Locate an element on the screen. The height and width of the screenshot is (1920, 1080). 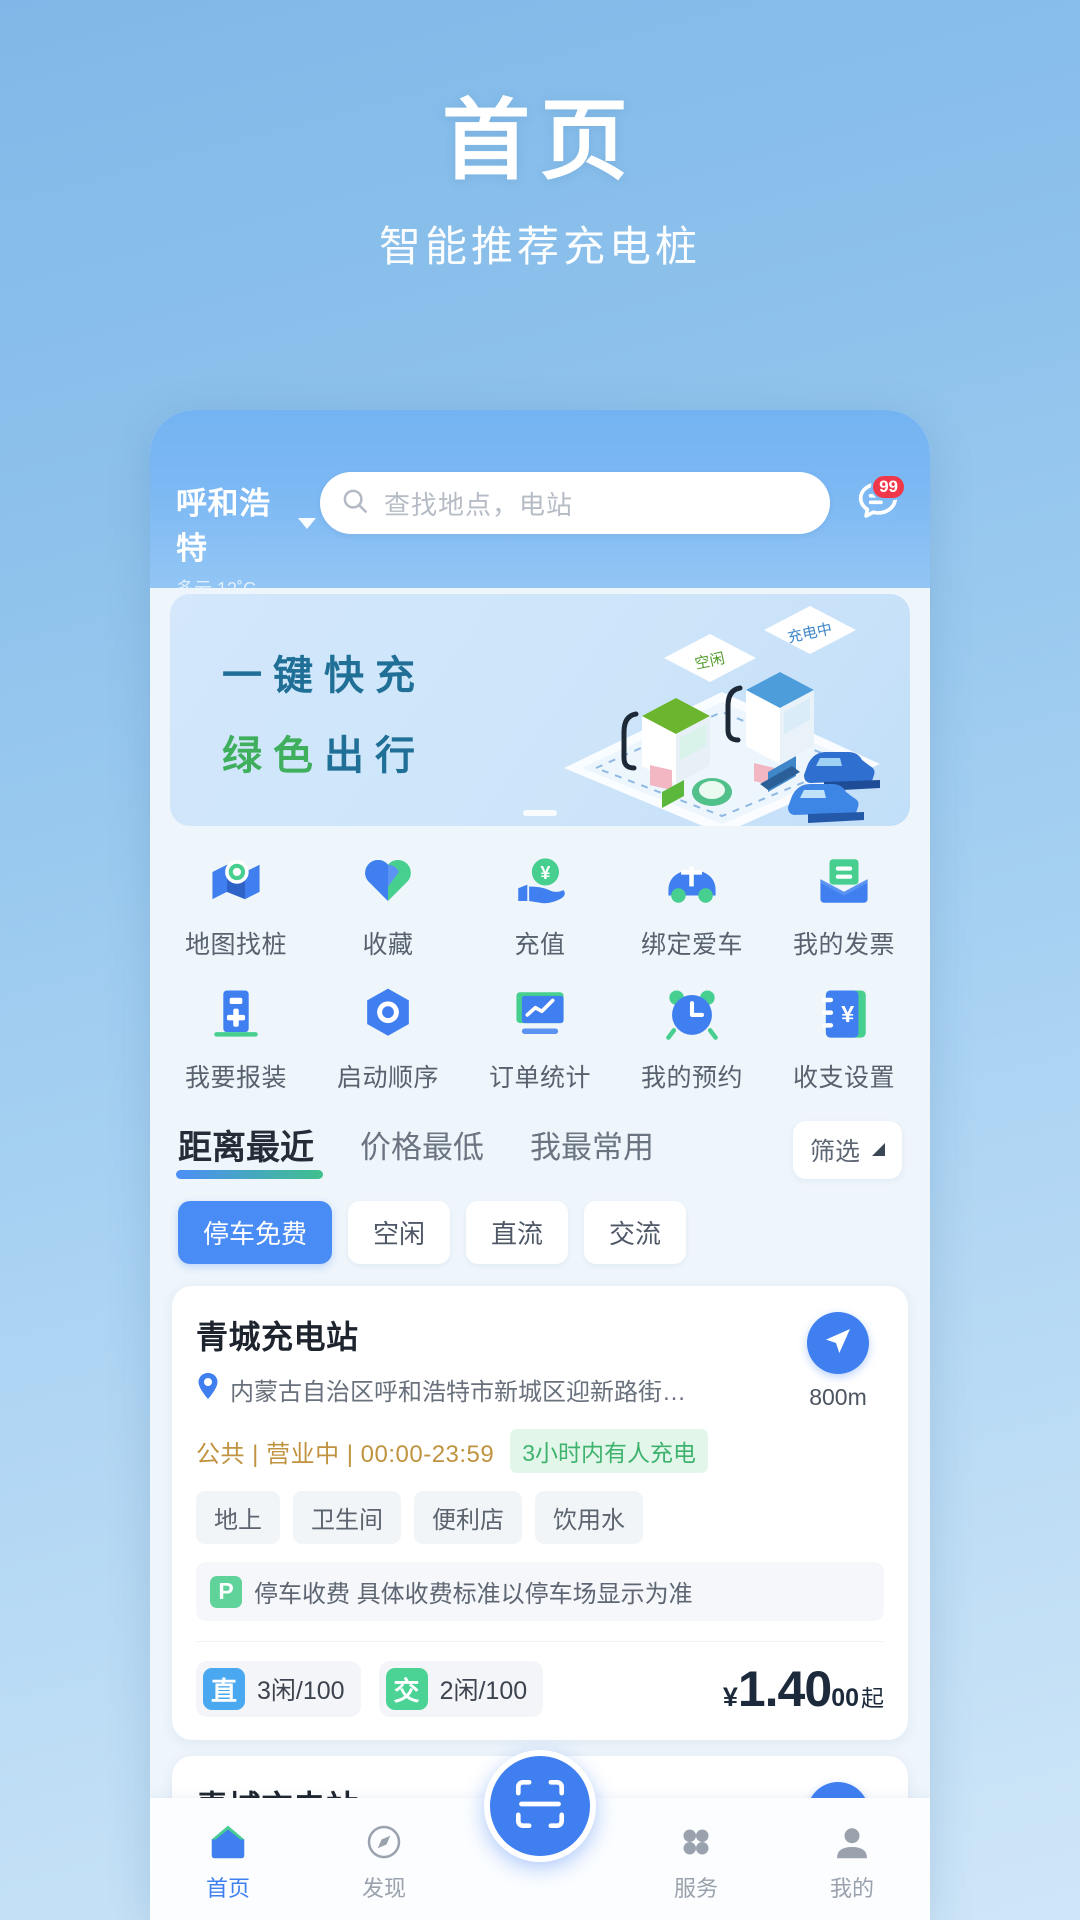
station-amenity-tags: 地上 卫生间 便利店 饮用水 is located at coordinates (540, 1517).